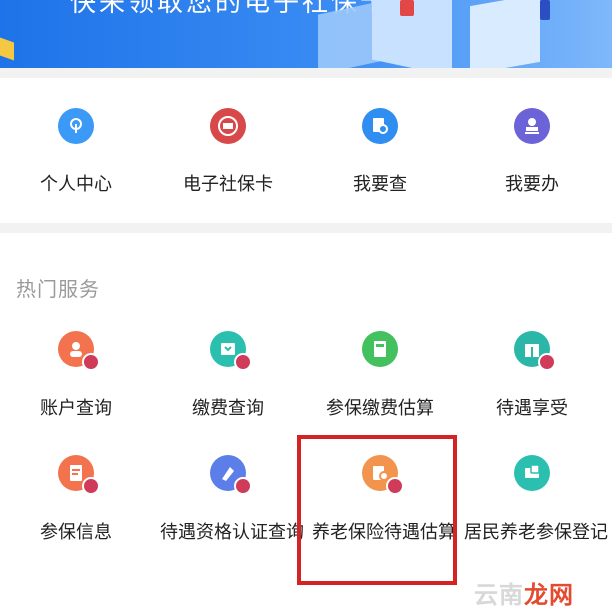  What do you see at coordinates (79, 351) in the screenshot?
I see `account-icon` at bounding box center [79, 351].